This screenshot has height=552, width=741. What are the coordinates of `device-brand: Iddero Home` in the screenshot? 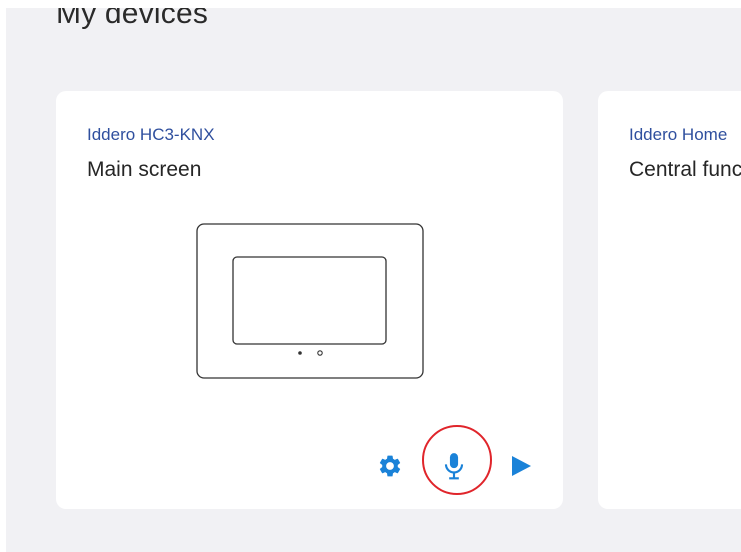 It's located at (678, 134).